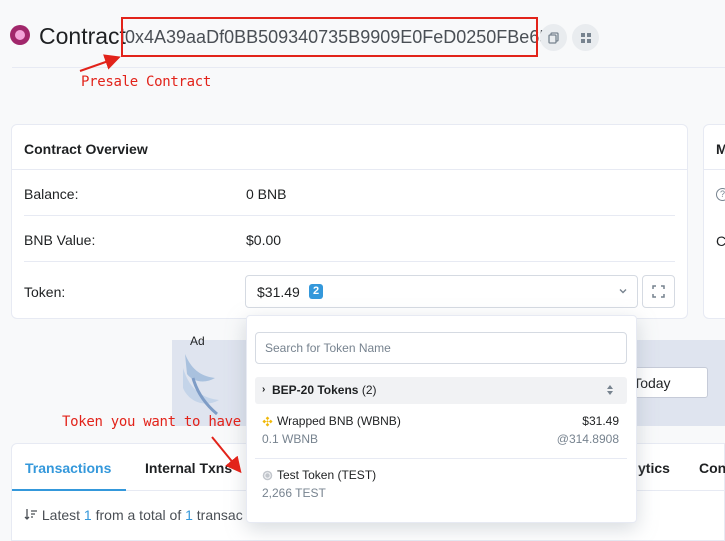  I want to click on token-label: Token:, so click(45, 292).